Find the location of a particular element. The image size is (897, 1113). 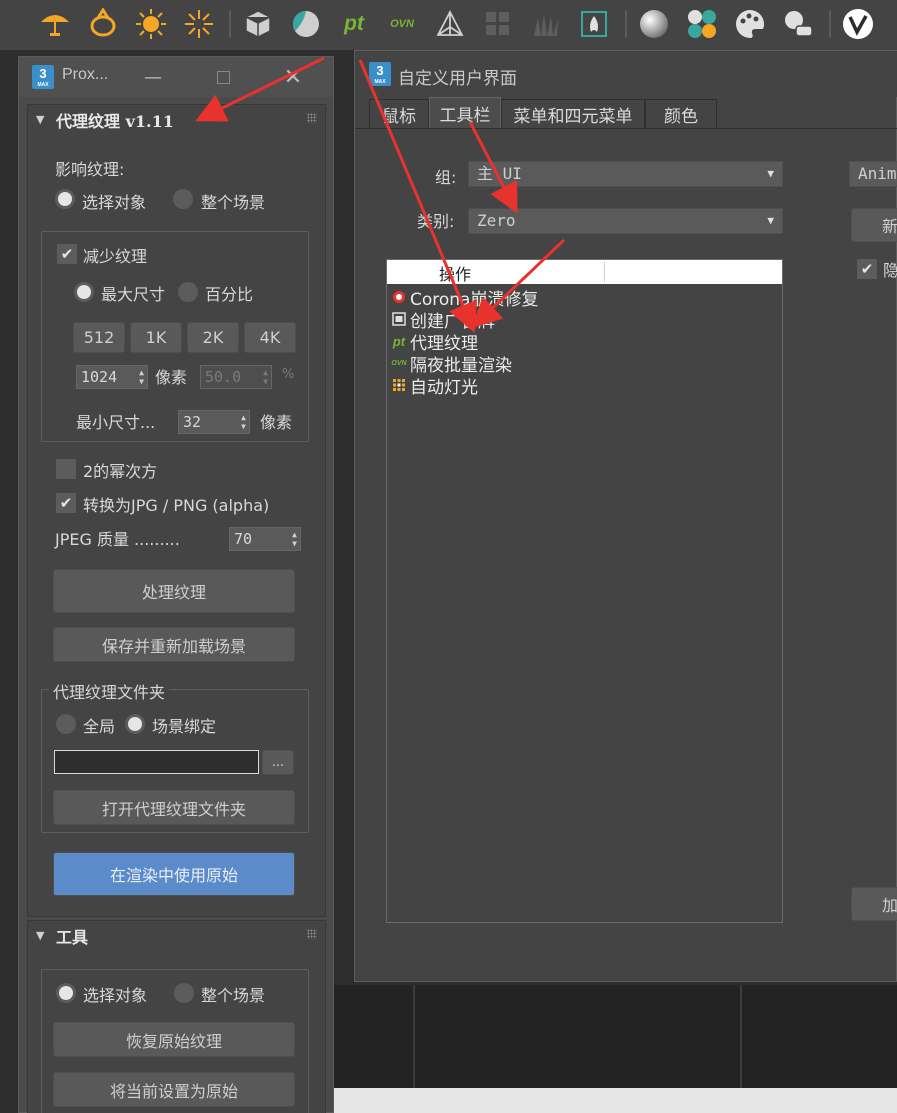

rollout-header: ▼ 代理纹理 v1.11 is located at coordinates (176, 120).